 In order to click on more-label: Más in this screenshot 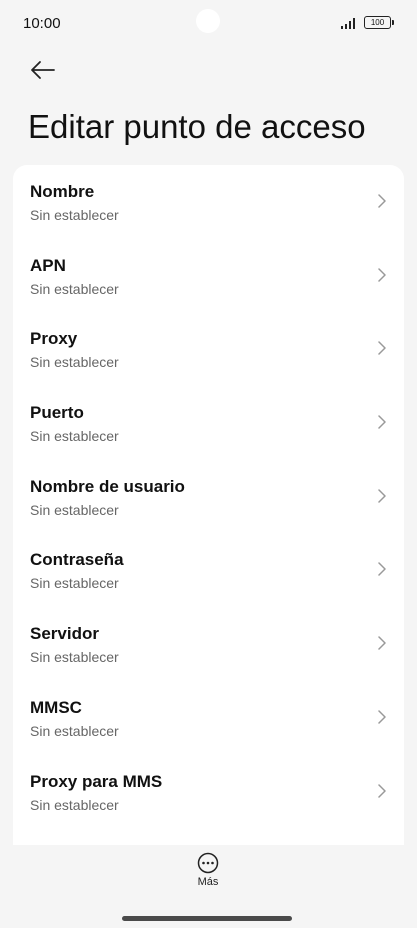, I will do `click(208, 882)`.